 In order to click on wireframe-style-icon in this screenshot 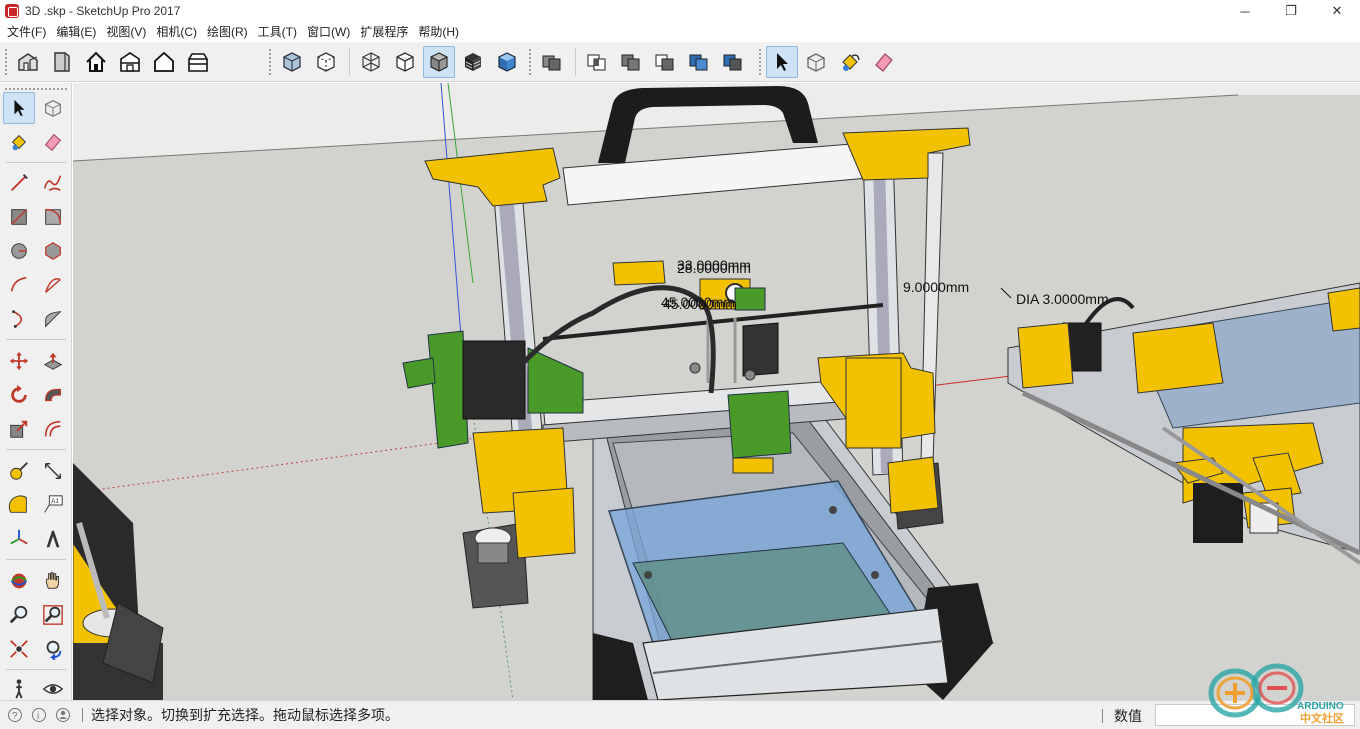, I will do `click(371, 62)`.